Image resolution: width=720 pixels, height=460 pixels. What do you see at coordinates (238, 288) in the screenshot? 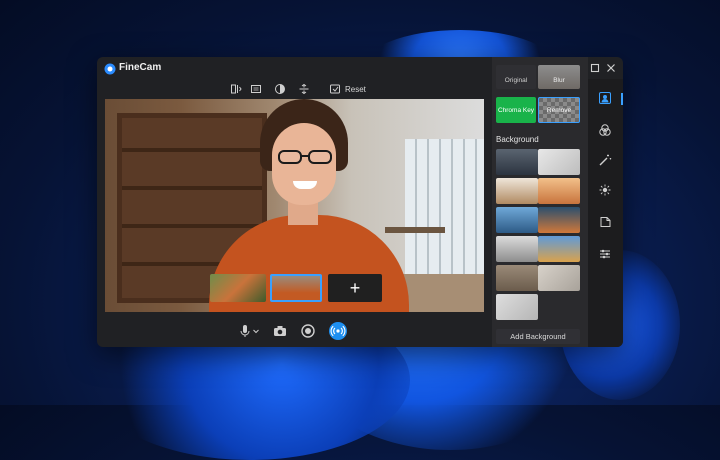
I see `scene-thumbnail` at bounding box center [238, 288].